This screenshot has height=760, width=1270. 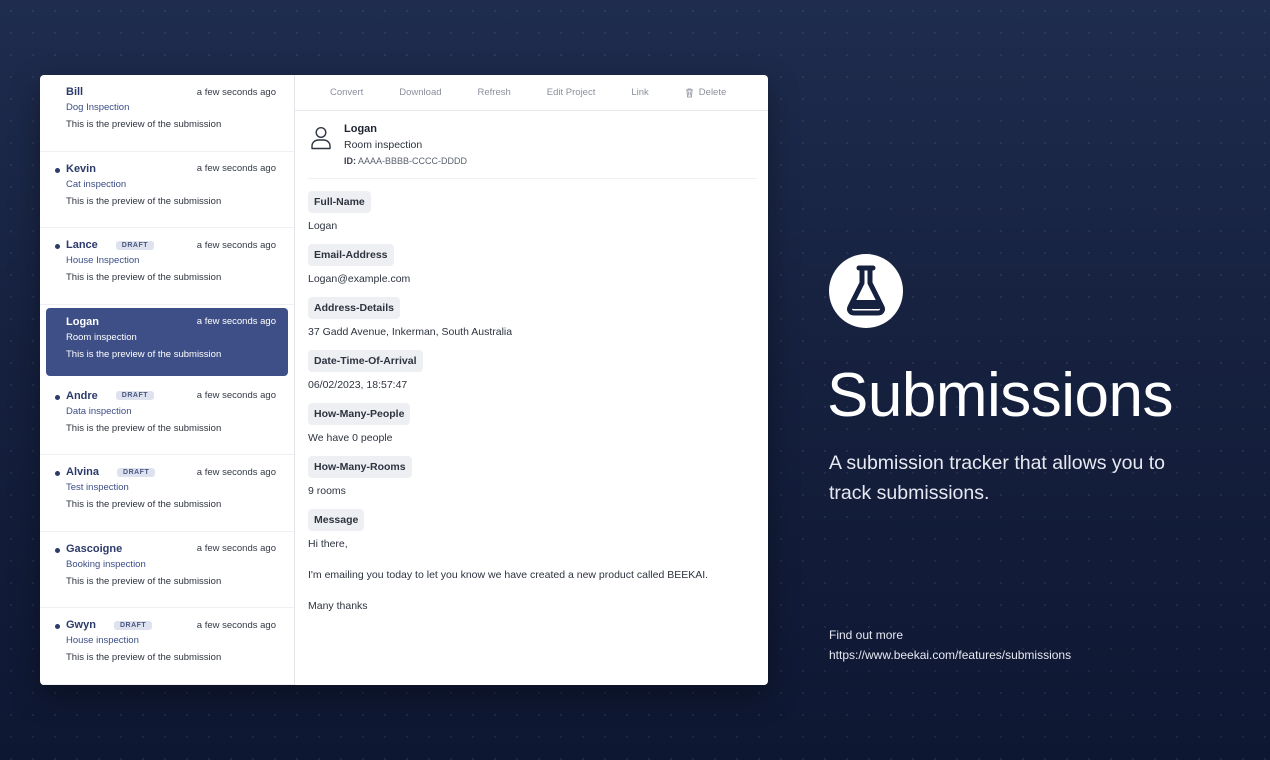 I want to click on field-label: How-Many-Rooms, so click(x=360, y=467).